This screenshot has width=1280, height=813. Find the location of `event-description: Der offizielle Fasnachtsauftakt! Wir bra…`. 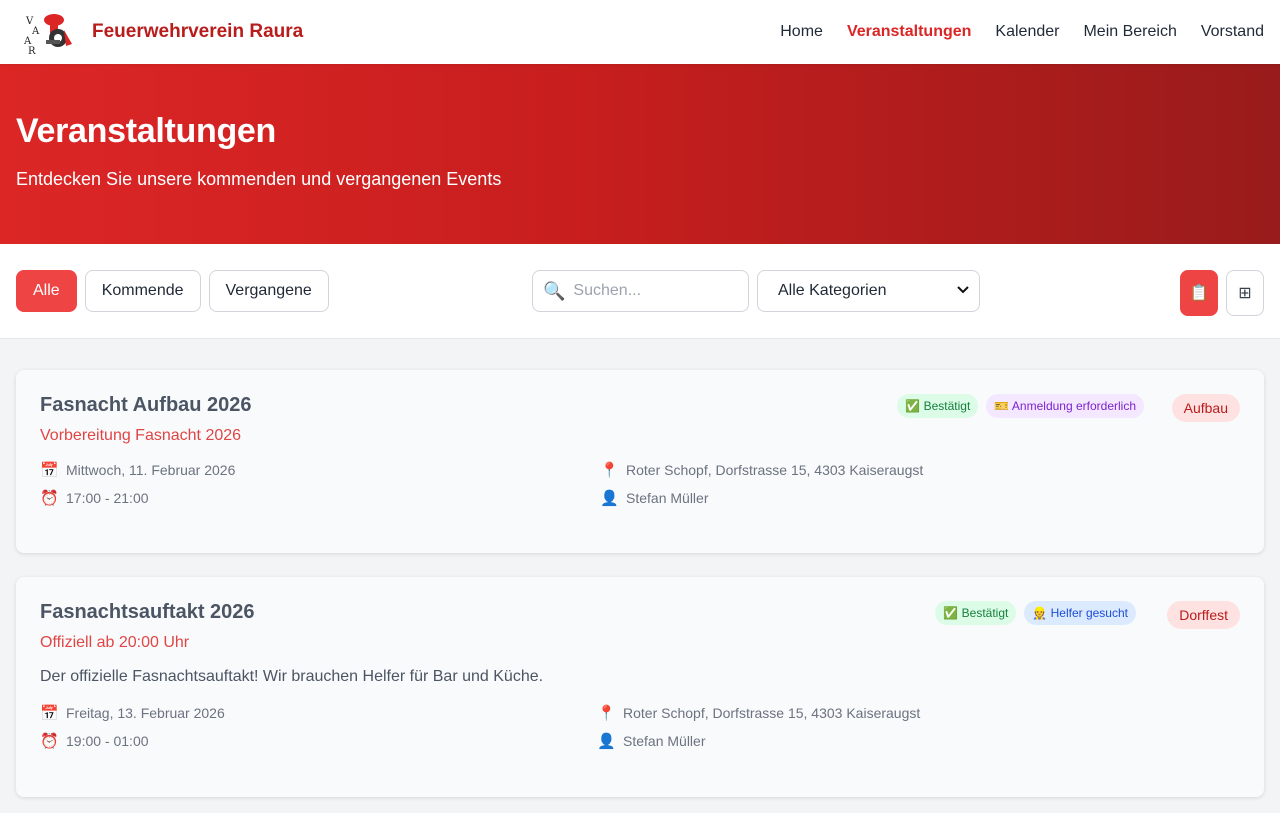

event-description: Der offizielle Fasnachtsauftakt! Wir bra… is located at coordinates (292, 676).